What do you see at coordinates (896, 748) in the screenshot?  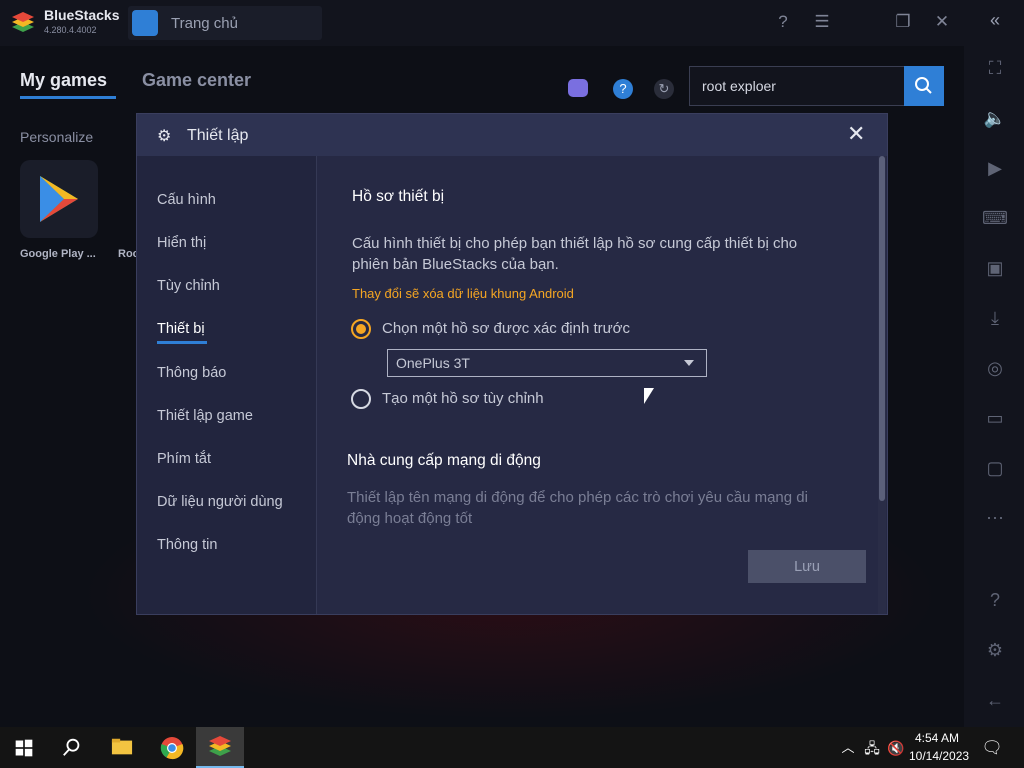 I see `volume-muted-icon: 🔇` at bounding box center [896, 748].